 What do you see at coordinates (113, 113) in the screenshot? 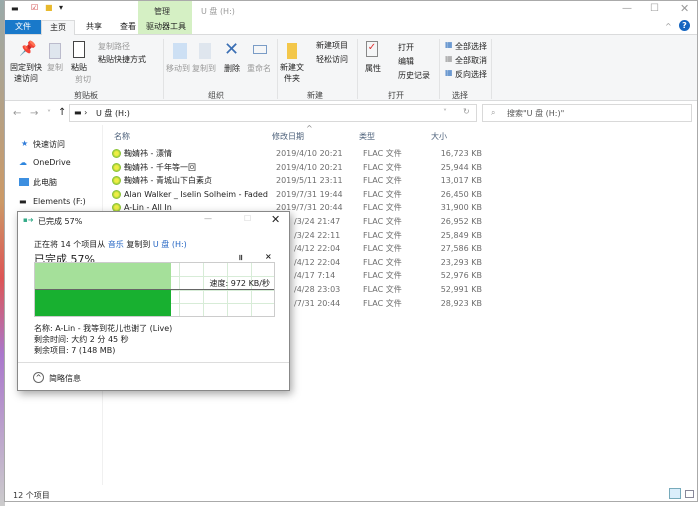
I see `address-path: U 盘 (H:)` at bounding box center [113, 113].